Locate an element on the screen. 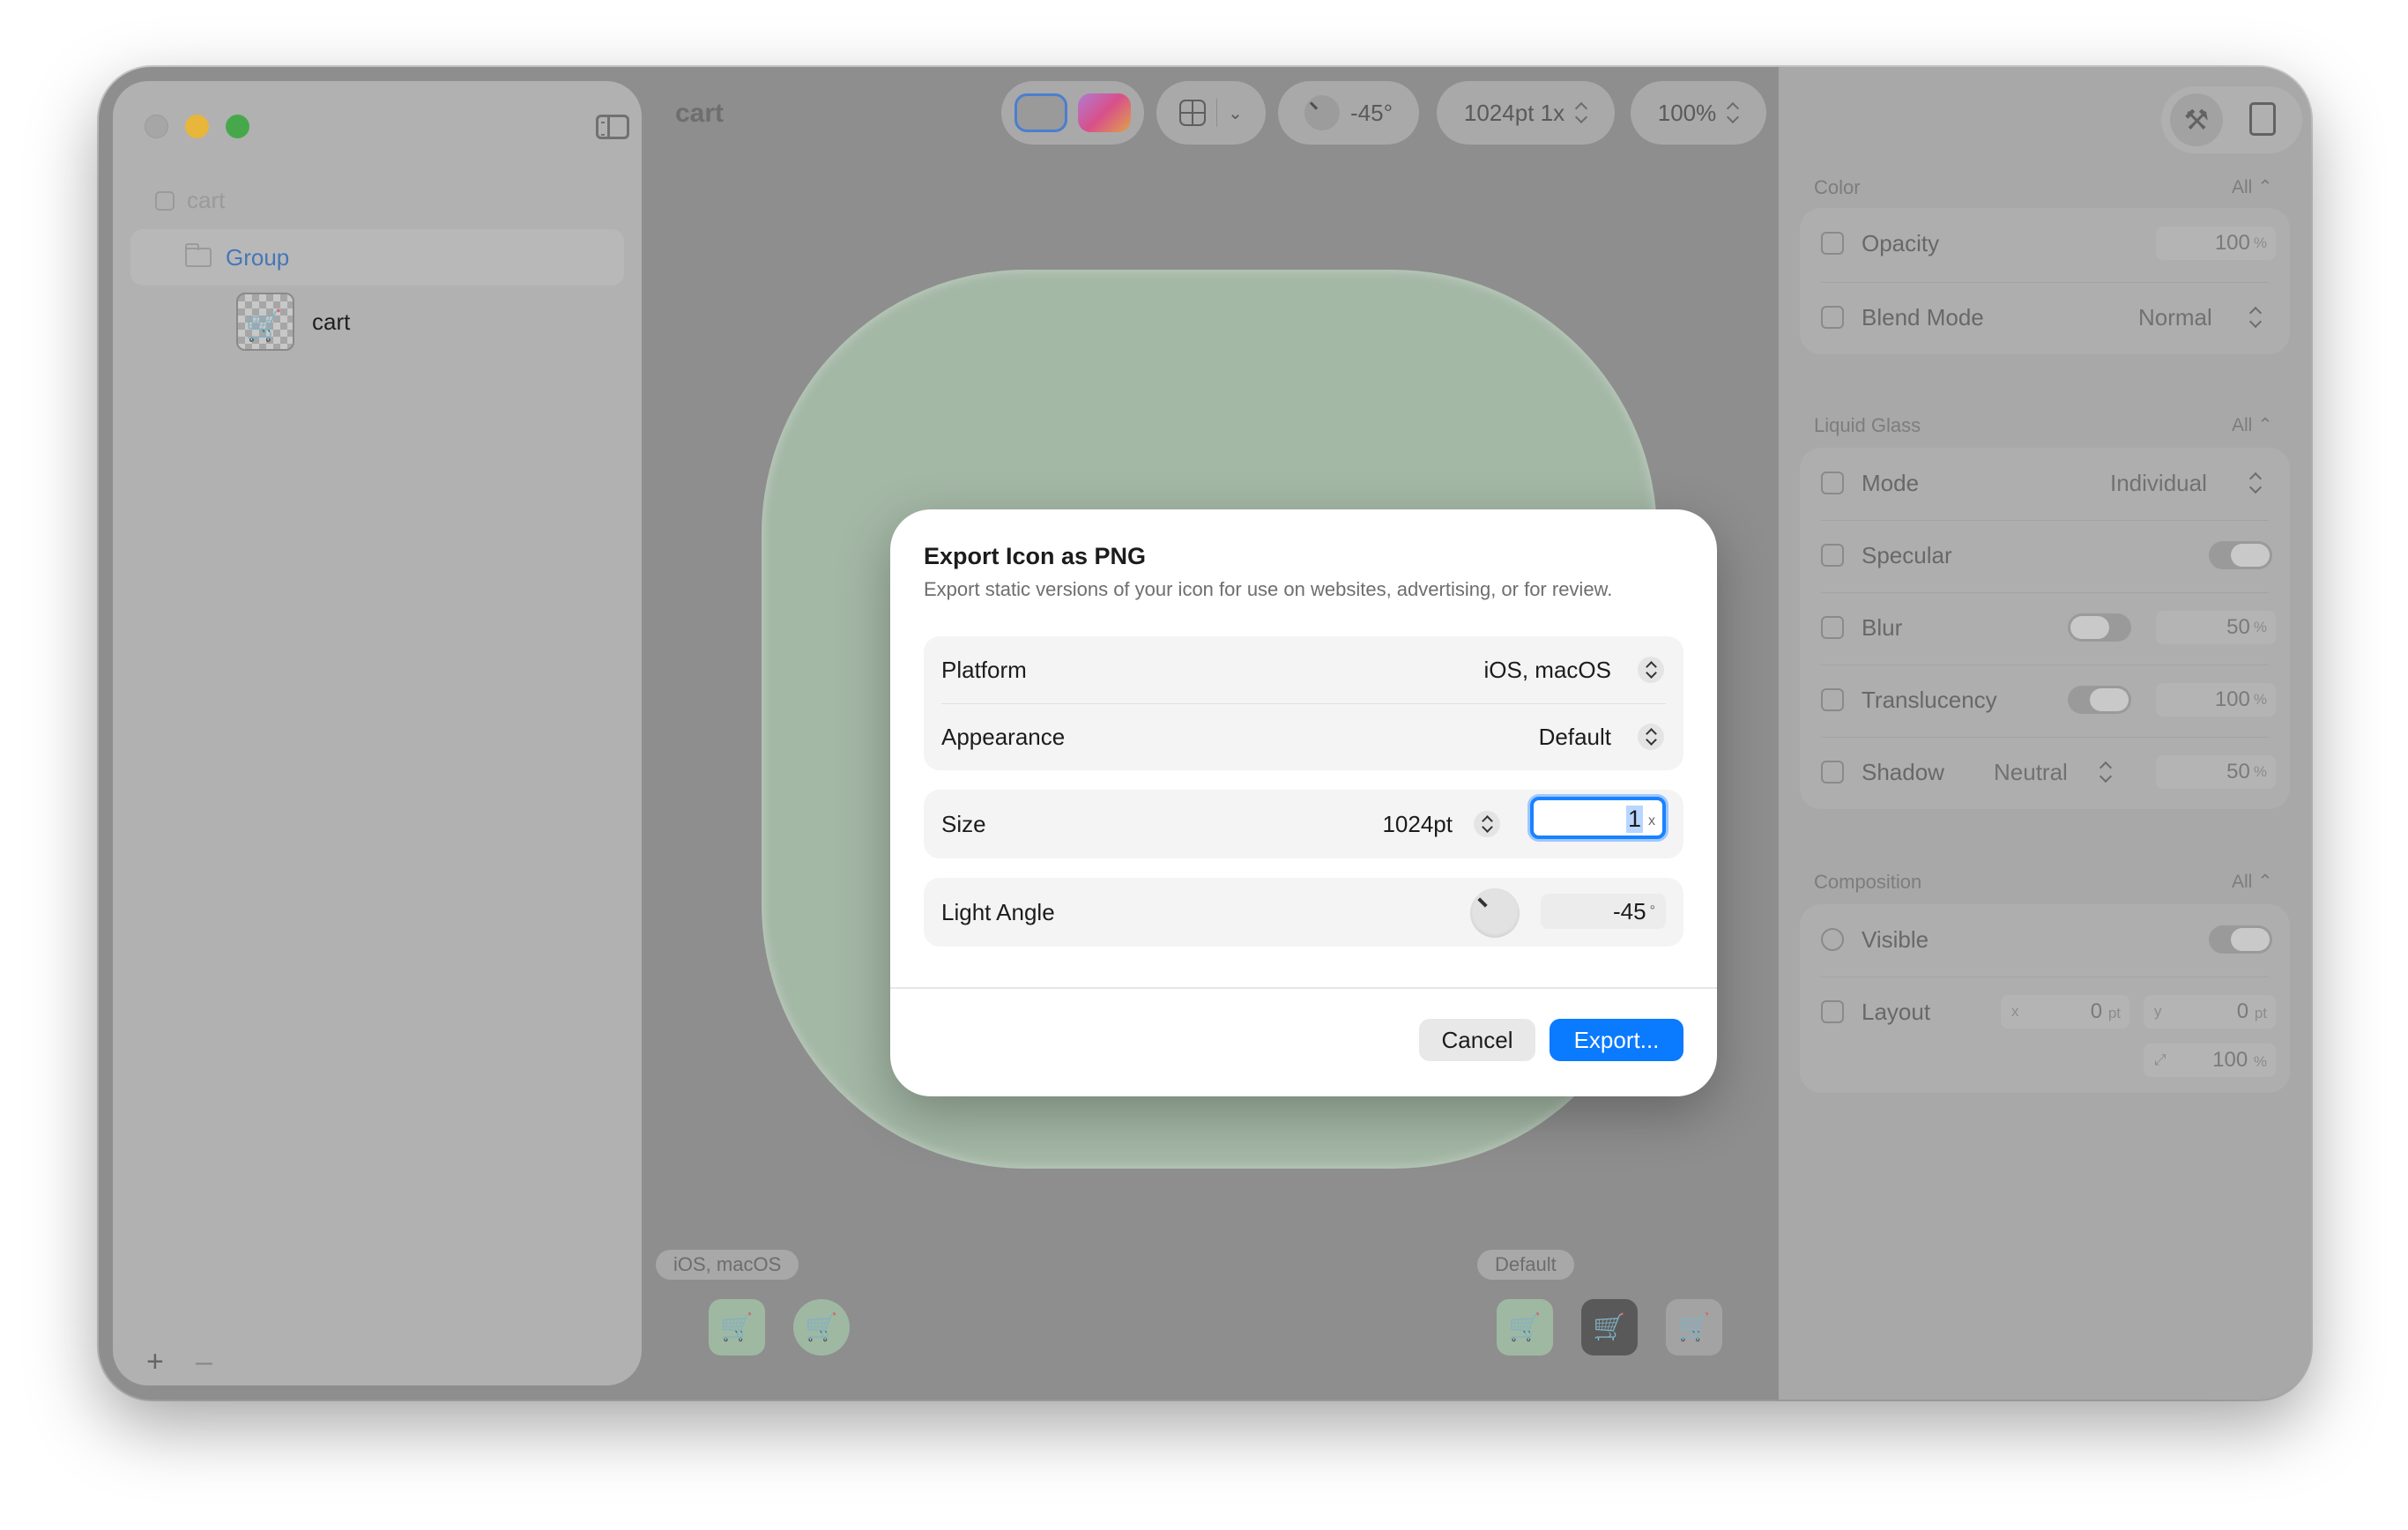  cancel-button: Cancel is located at coordinates (1477, 1040).